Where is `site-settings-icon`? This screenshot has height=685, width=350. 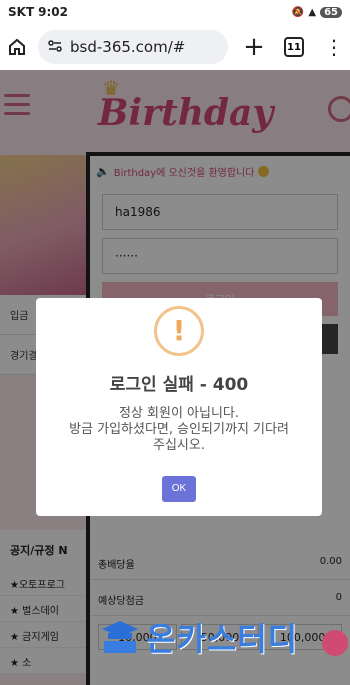 site-settings-icon is located at coordinates (55, 47).